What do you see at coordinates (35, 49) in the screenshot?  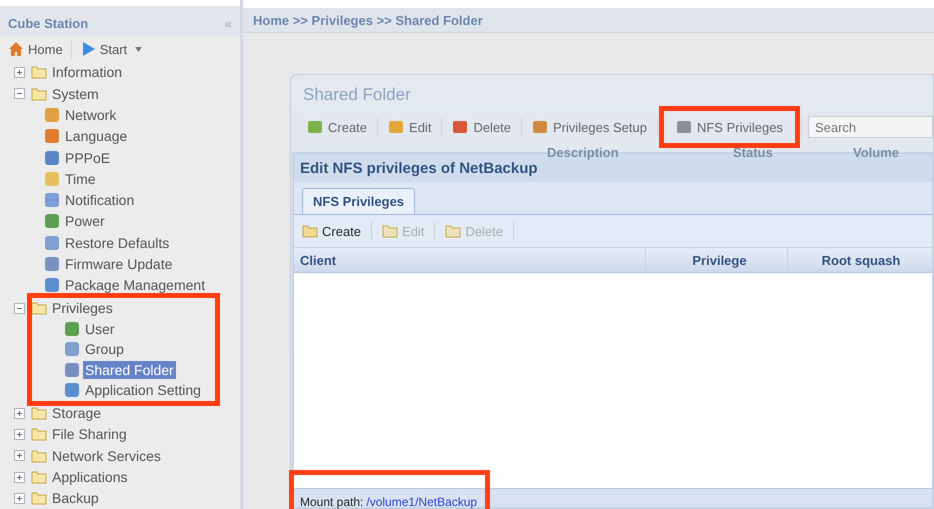 I see `home-button: Home` at bounding box center [35, 49].